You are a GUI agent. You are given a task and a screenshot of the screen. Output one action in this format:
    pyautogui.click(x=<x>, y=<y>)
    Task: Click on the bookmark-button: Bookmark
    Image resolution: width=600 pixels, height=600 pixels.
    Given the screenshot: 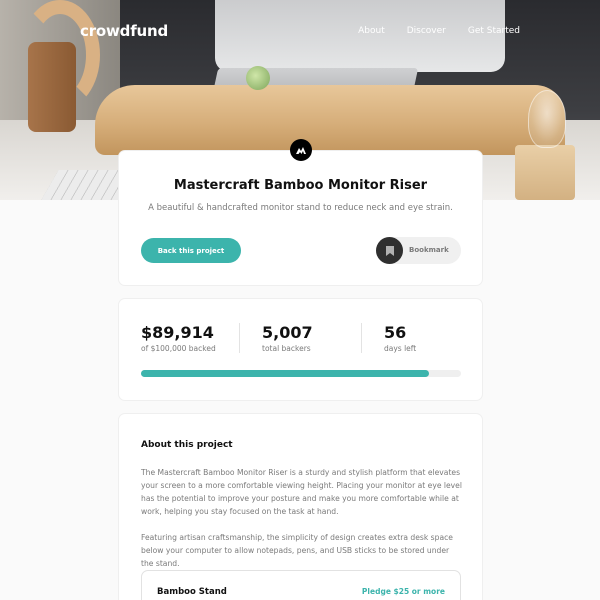 What is the action you would take?
    pyautogui.click(x=418, y=250)
    